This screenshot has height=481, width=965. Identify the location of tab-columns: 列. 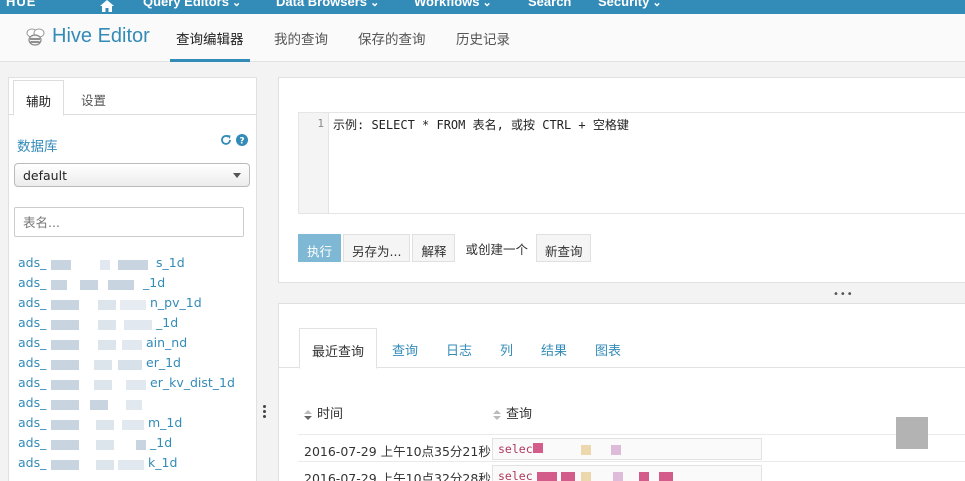
(506, 349).